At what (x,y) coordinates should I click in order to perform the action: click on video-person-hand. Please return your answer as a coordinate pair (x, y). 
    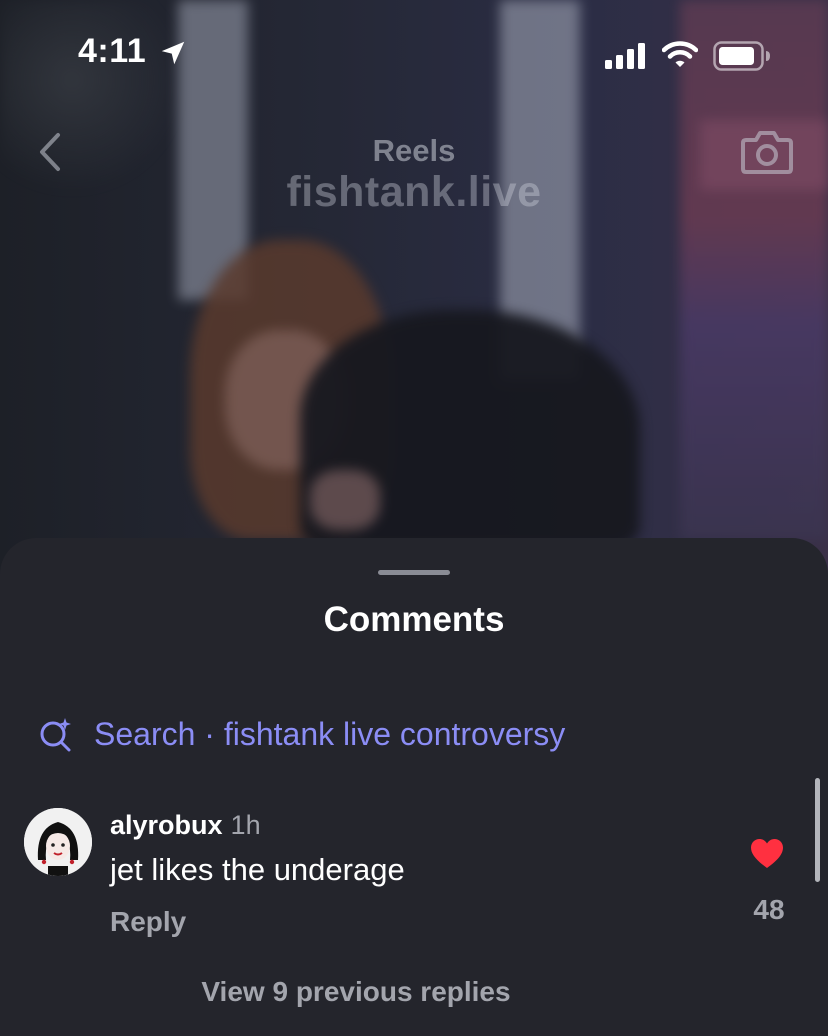
    Looking at the image, I should click on (345, 500).